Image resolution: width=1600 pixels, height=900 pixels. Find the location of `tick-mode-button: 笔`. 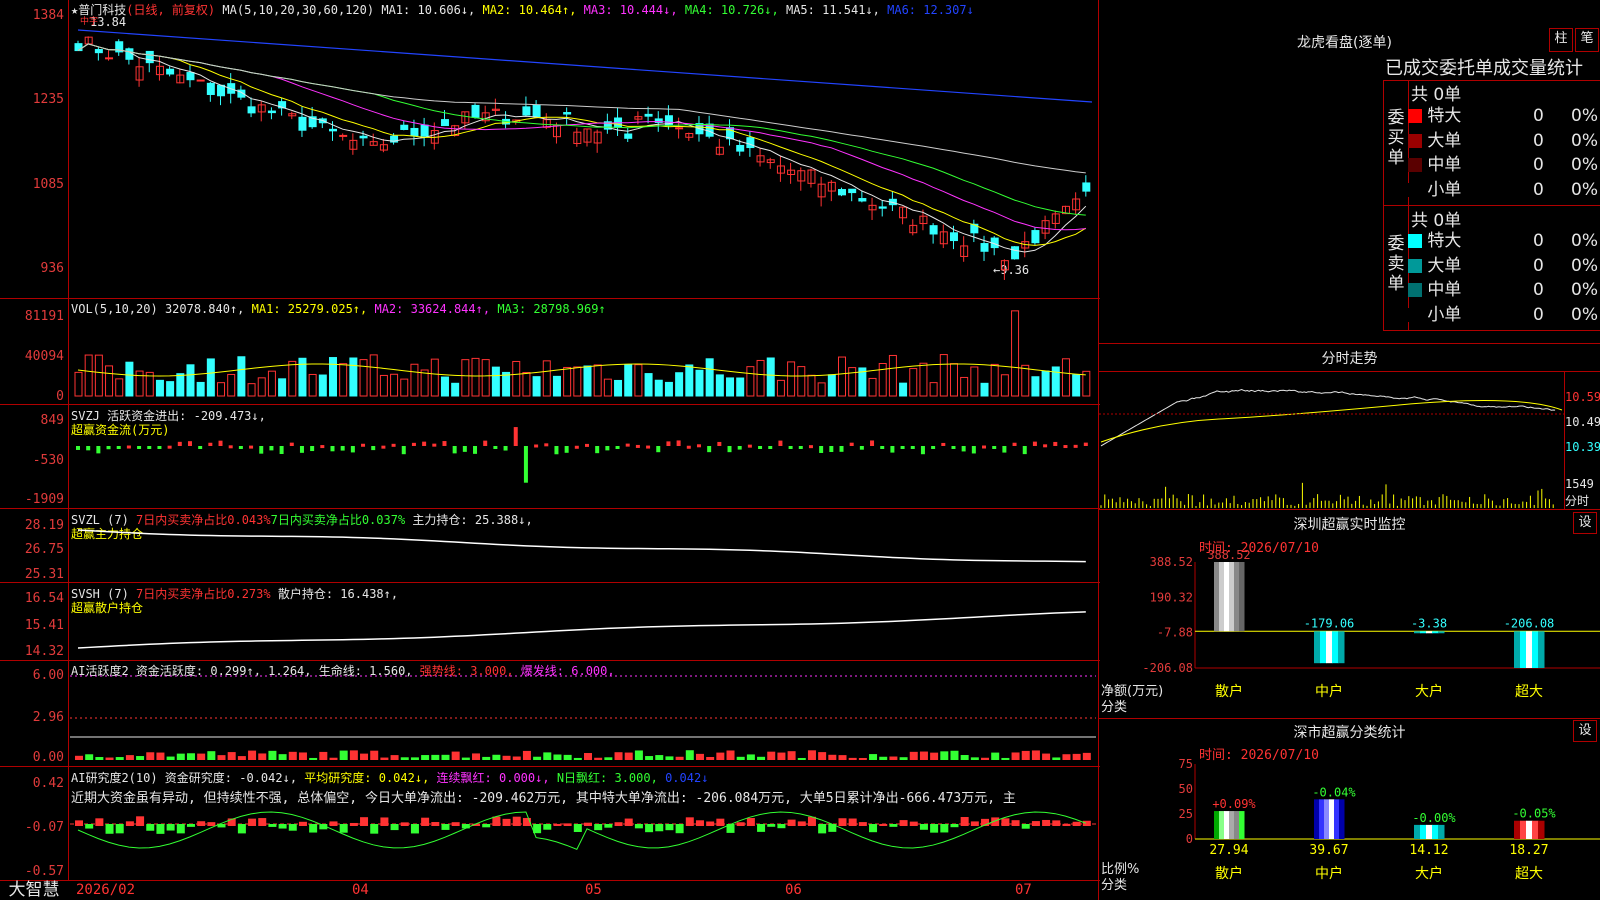

tick-mode-button: 笔 is located at coordinates (1587, 40).